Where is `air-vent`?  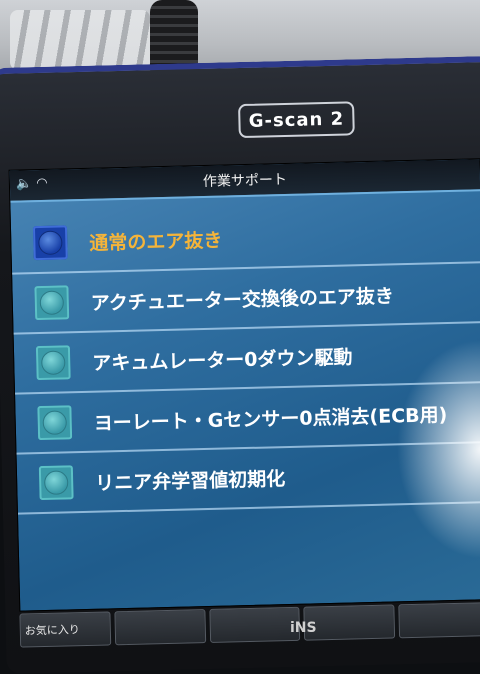 air-vent is located at coordinates (80, 40).